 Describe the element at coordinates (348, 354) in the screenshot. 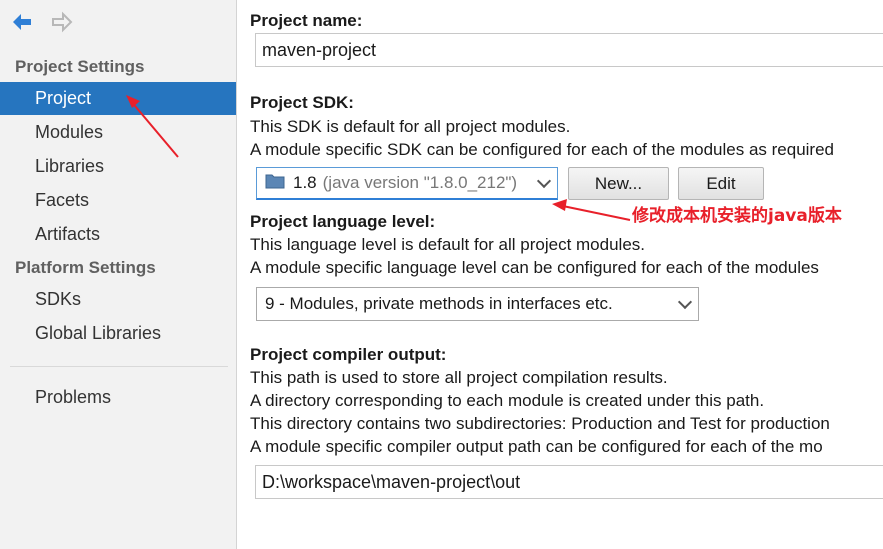

I see `compiler-output-label: Project compiler output:` at that location.